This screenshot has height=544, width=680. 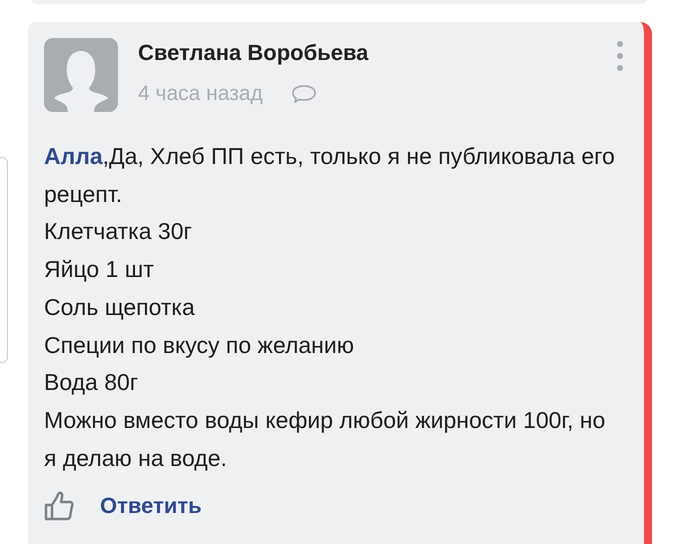 I want to click on comment-text: Вода 80г, so click(x=92, y=383).